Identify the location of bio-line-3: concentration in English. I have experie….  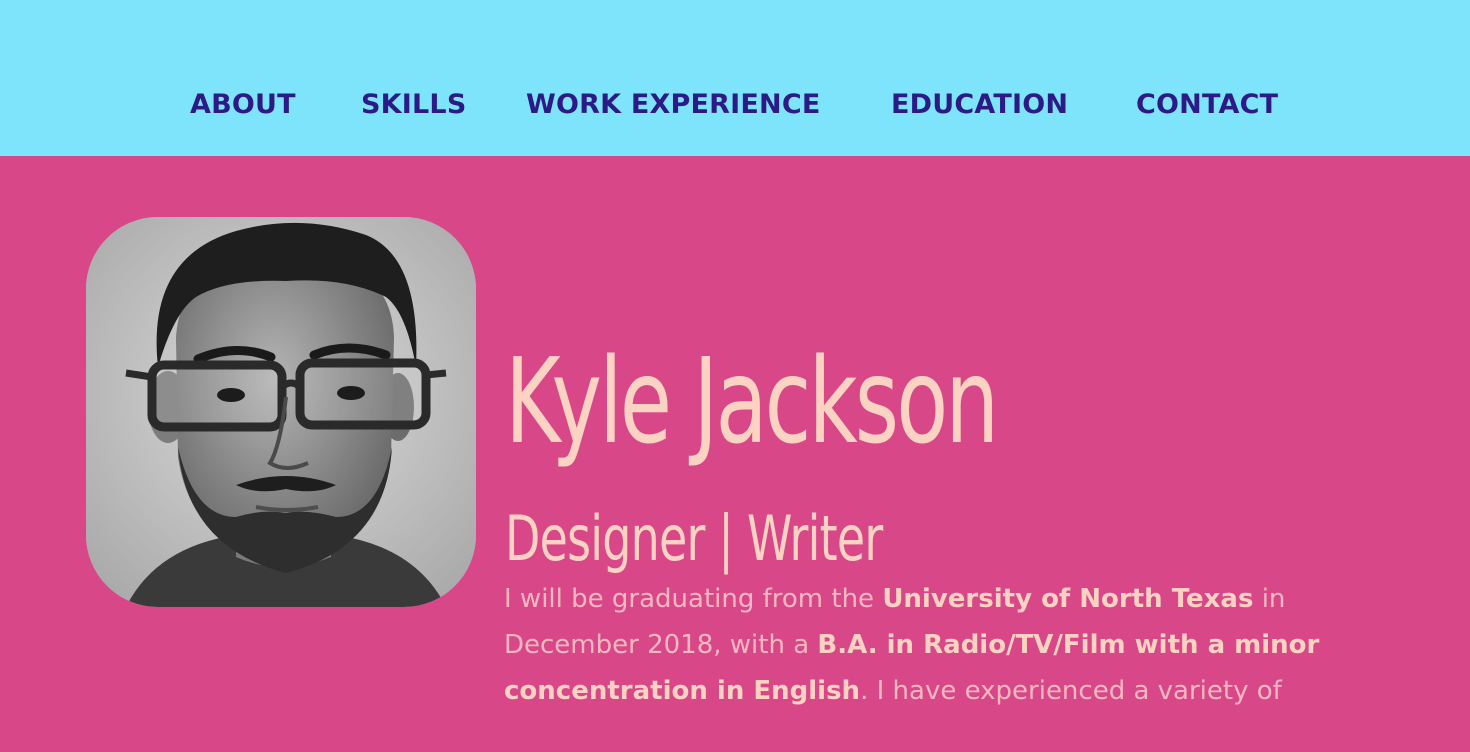
(954, 691).